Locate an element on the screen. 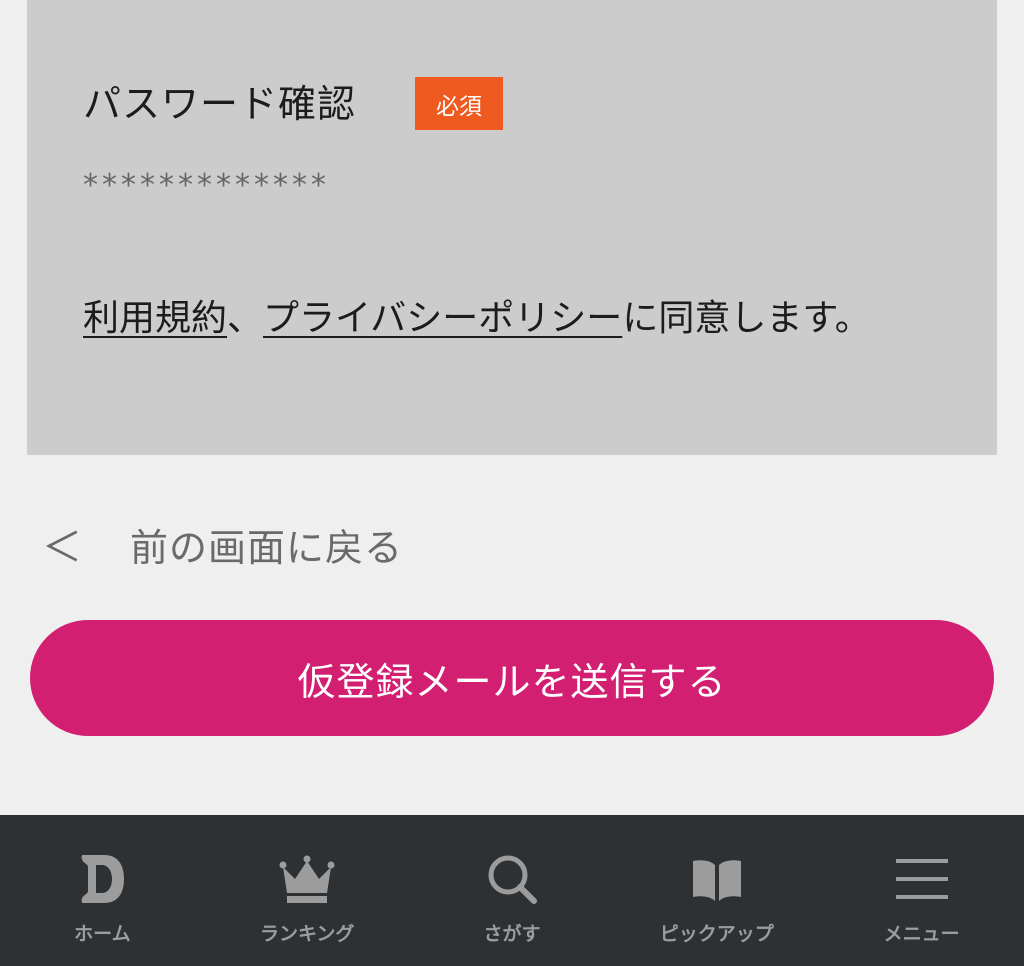  chevron-left-icon: ＜ is located at coordinates (62, 548).